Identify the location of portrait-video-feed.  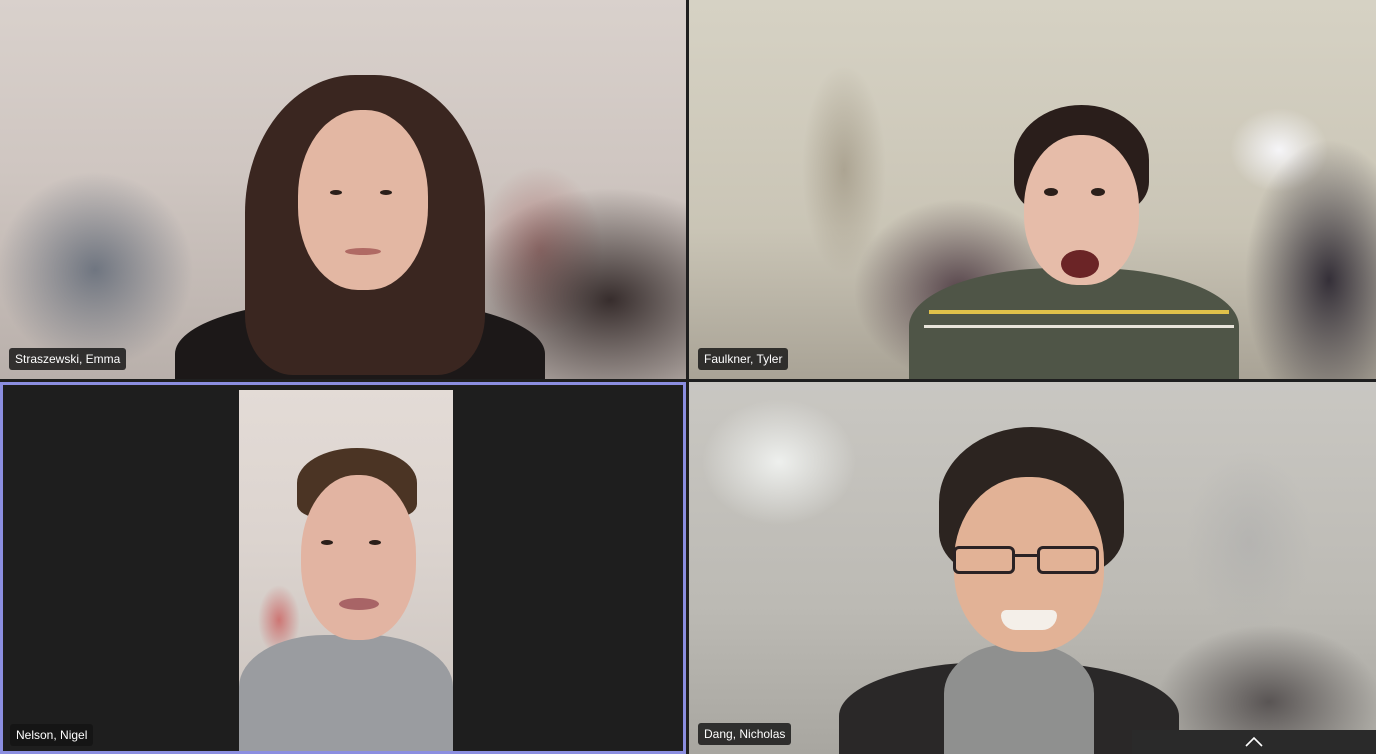
(346, 570).